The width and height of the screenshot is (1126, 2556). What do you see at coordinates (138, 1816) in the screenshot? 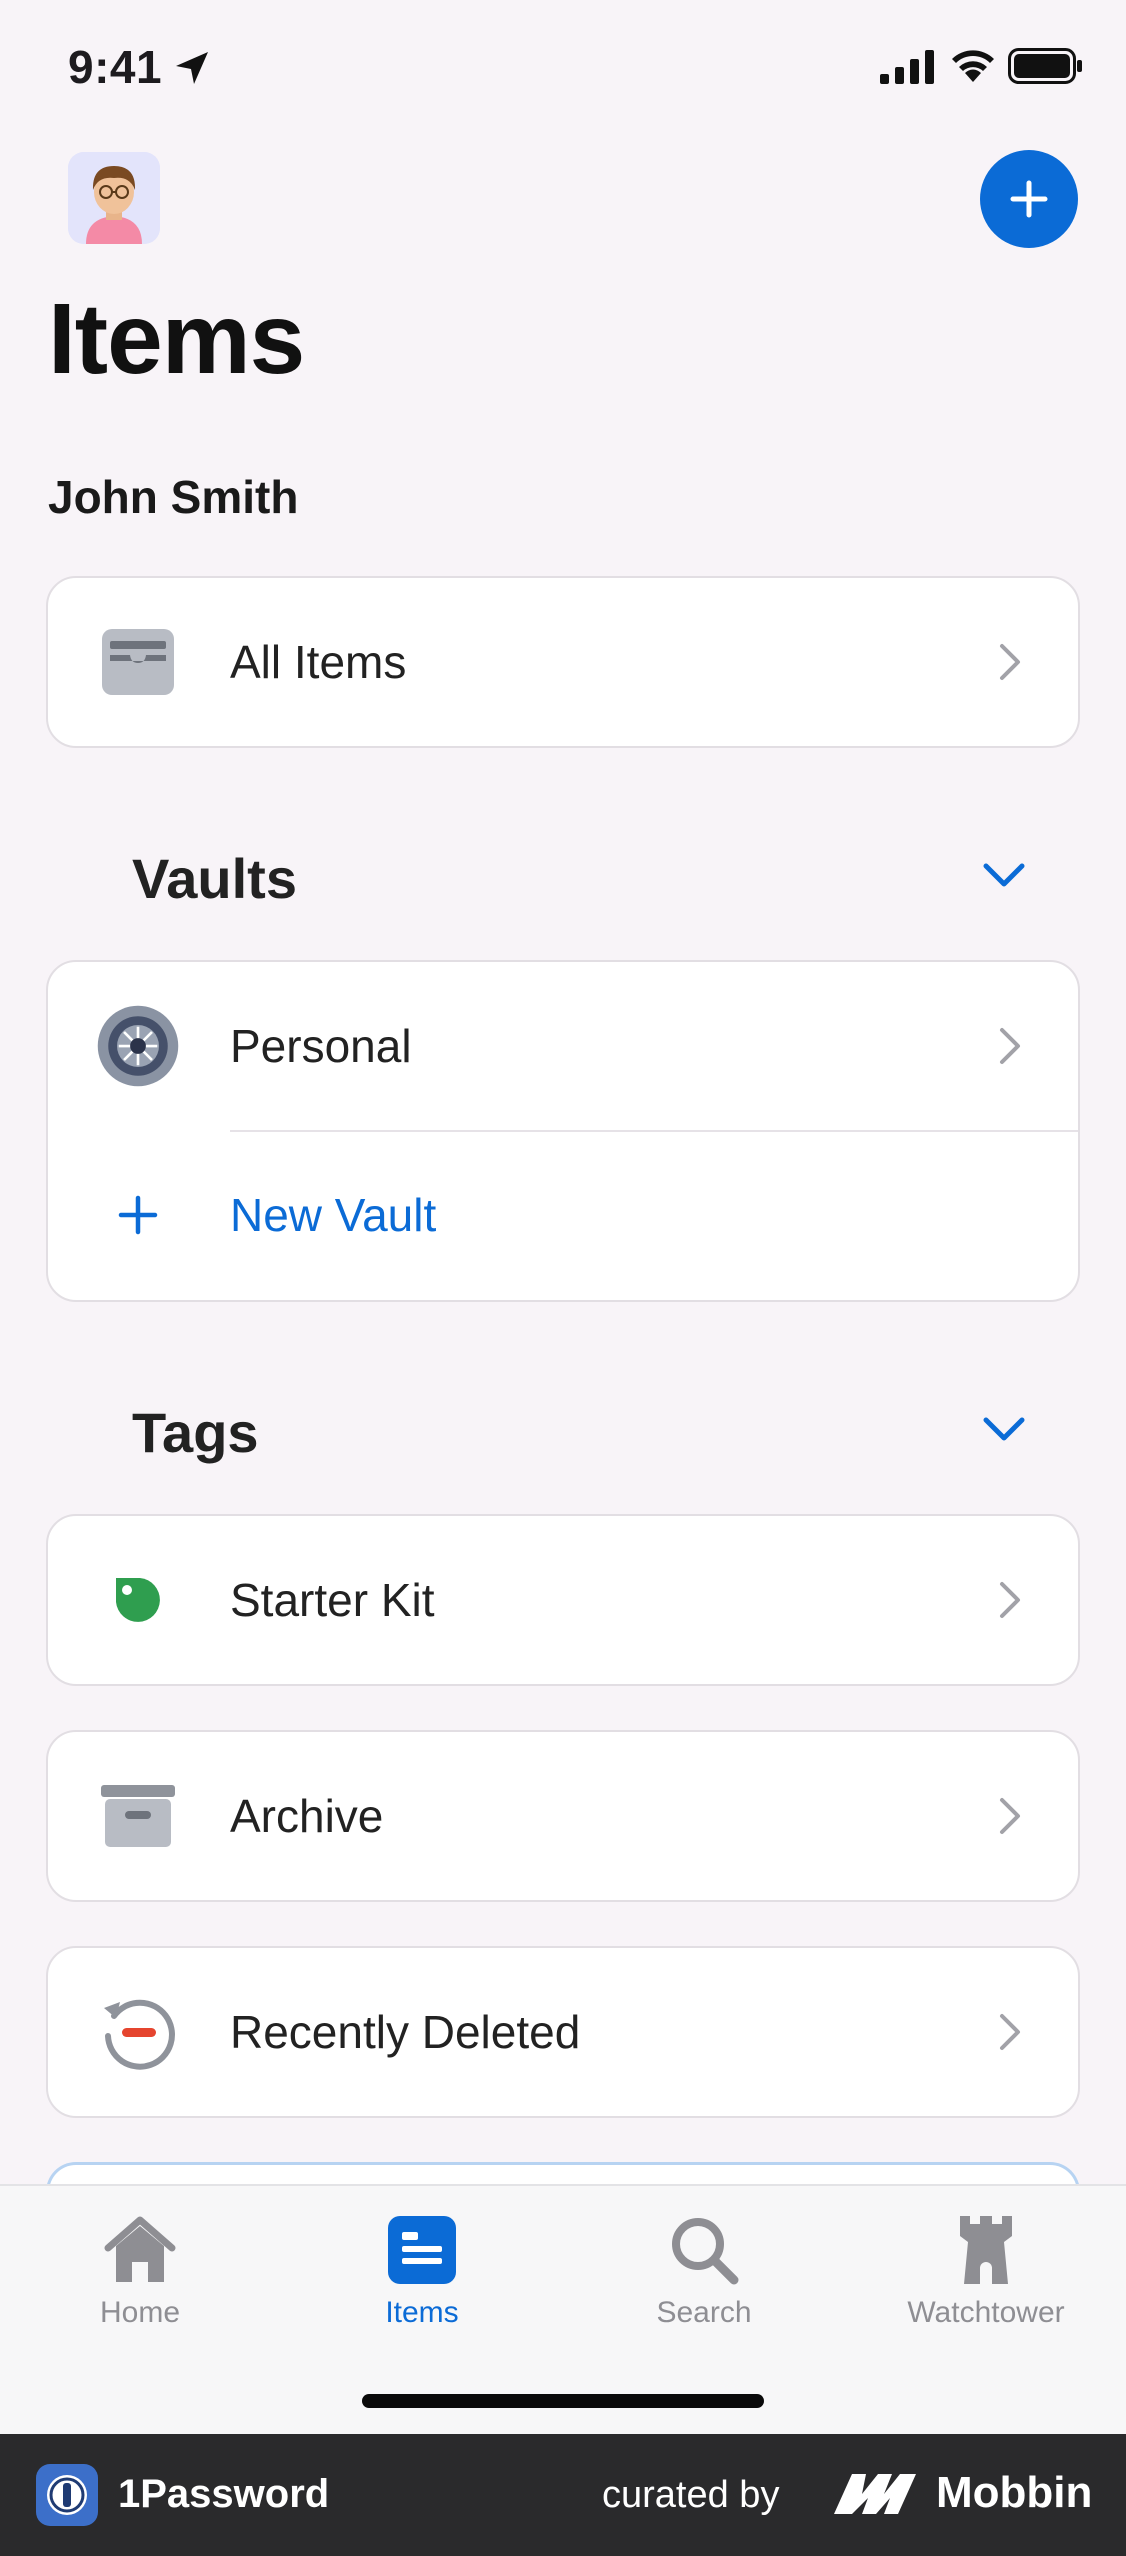
I see `archive-box-icon` at bounding box center [138, 1816].